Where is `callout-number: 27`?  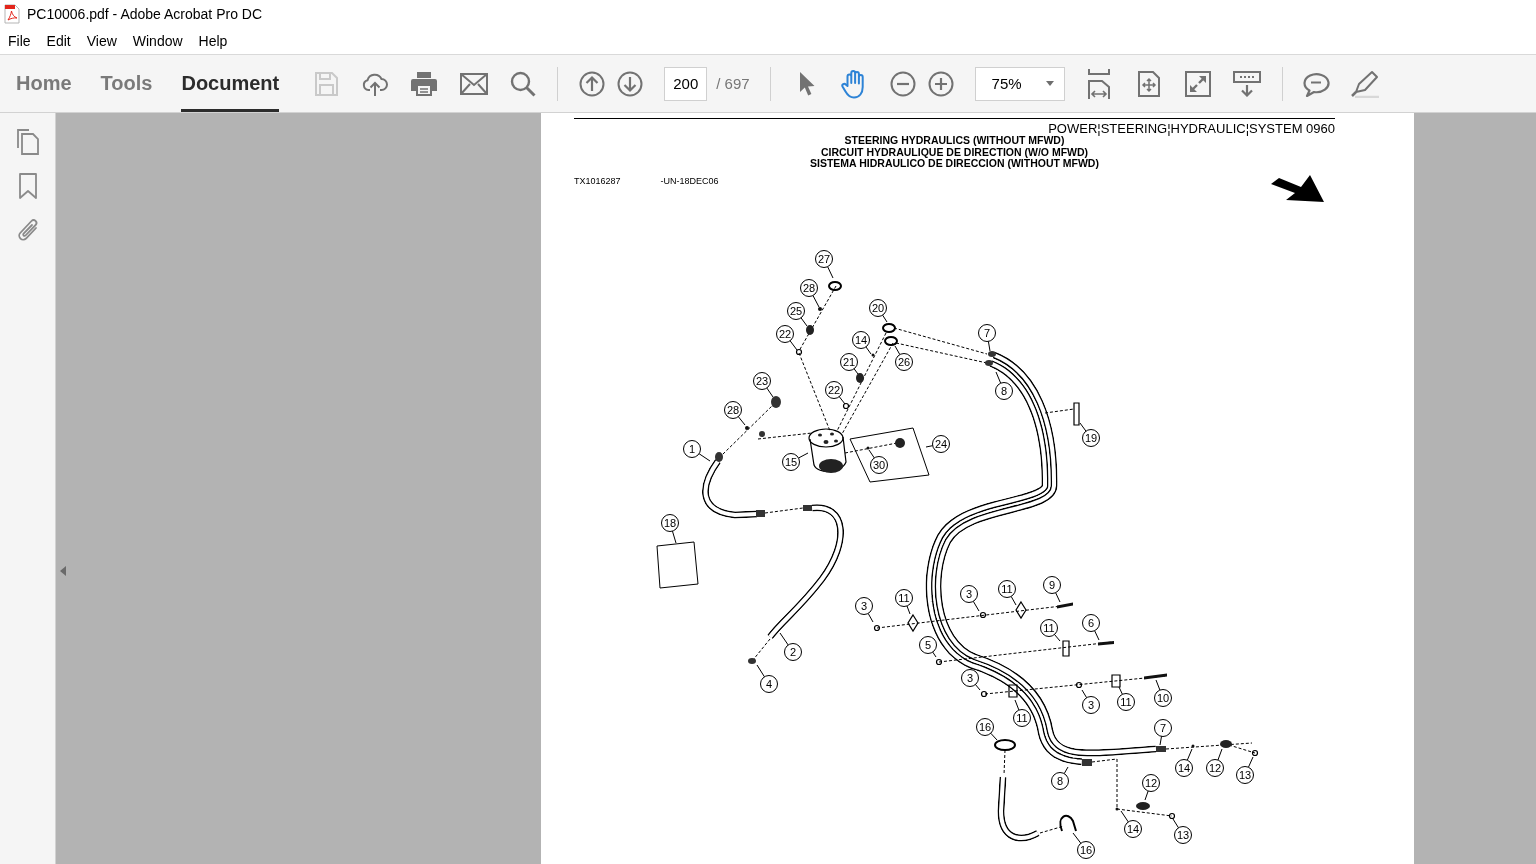 callout-number: 27 is located at coordinates (824, 258).